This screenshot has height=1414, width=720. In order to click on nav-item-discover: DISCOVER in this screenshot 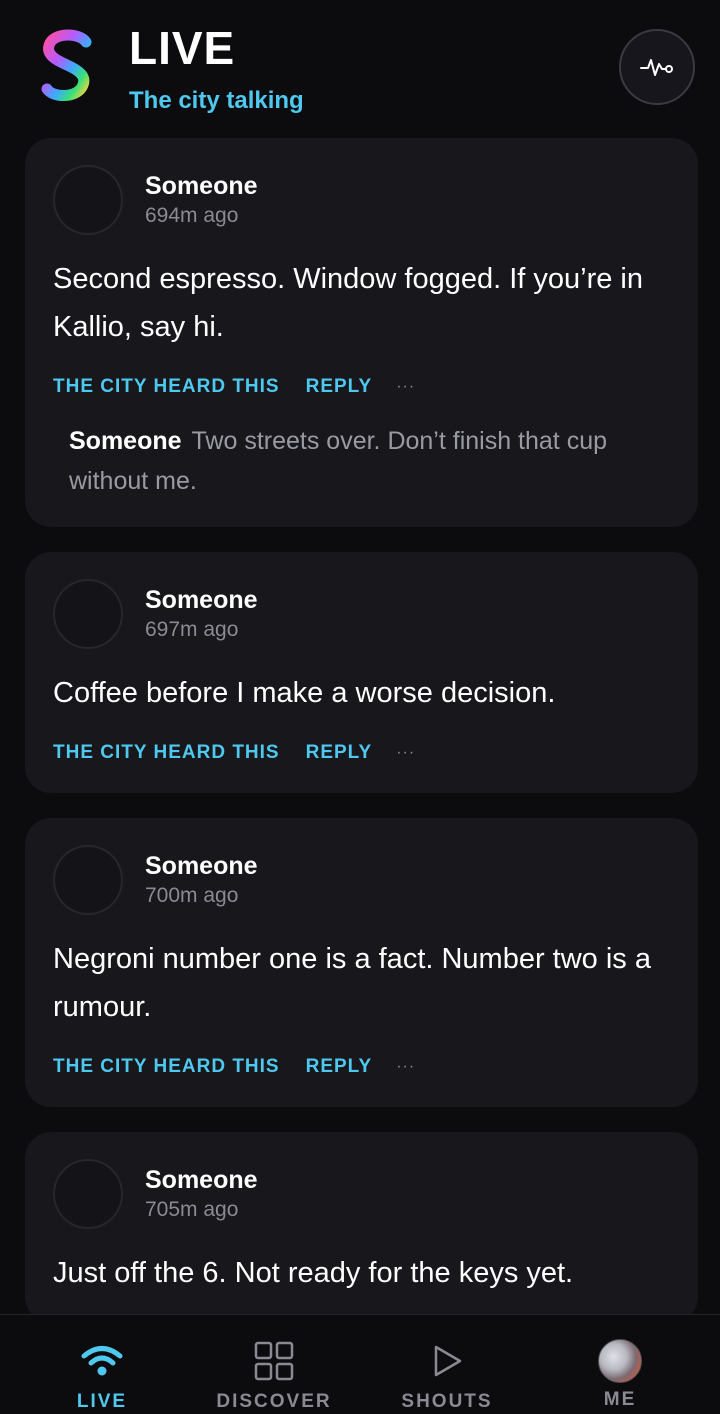, I will do `click(274, 1364)`.